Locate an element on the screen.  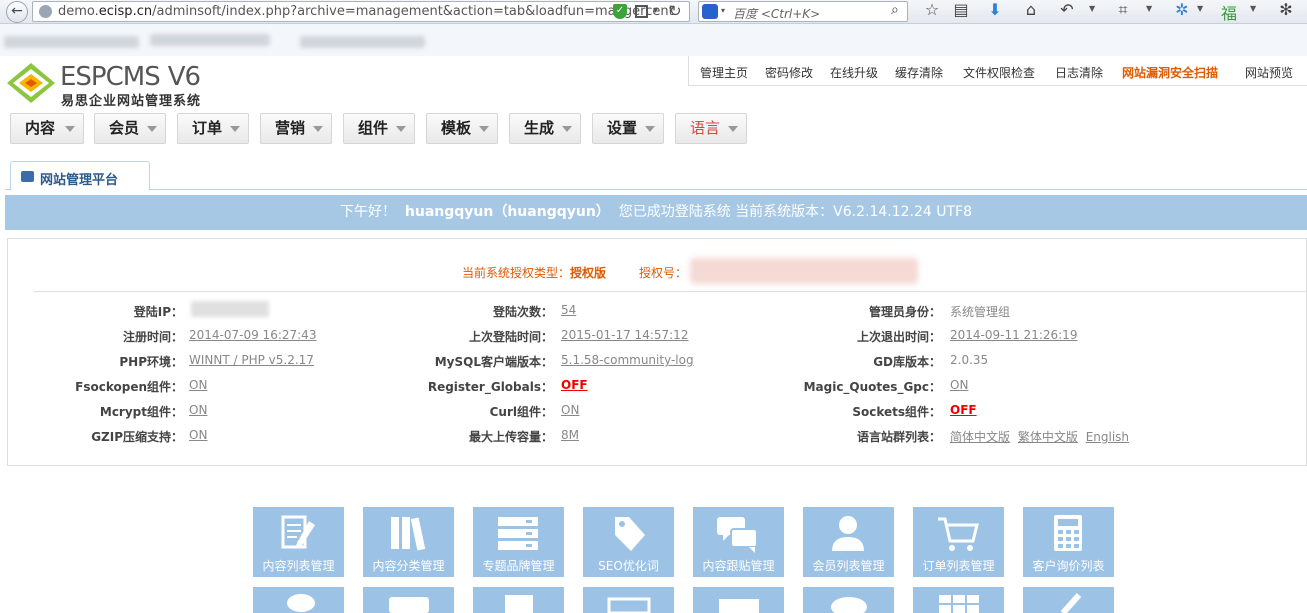
search-icon: ⌕ is located at coordinates (895, 10).